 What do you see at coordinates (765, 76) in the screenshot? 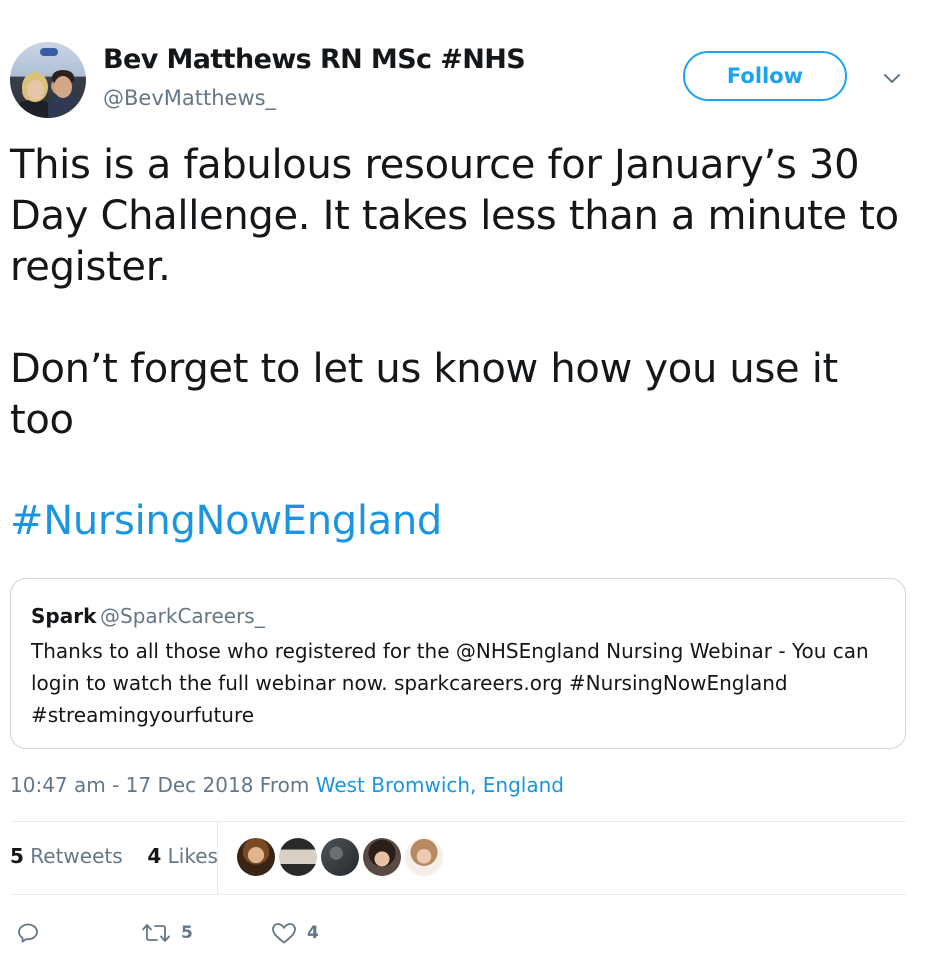
I see `follow-button: Follow` at bounding box center [765, 76].